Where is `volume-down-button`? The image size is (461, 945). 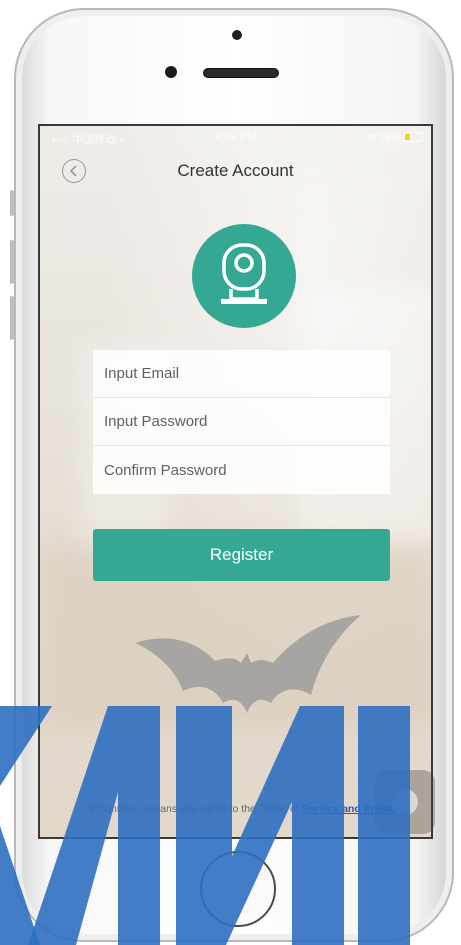
volume-down-button is located at coordinates (12, 318).